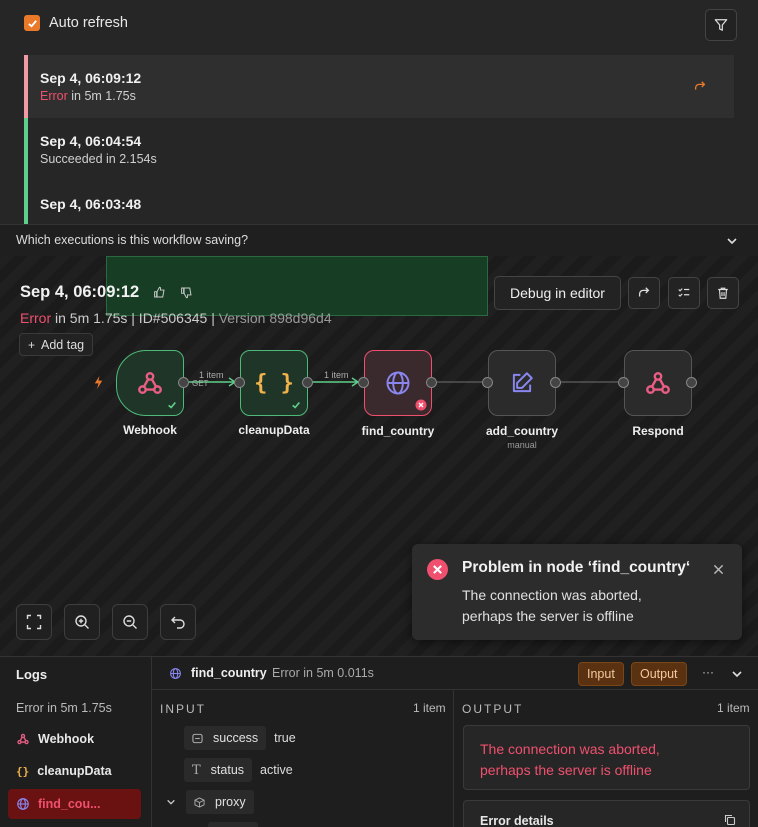 This screenshot has height=827, width=758. What do you see at coordinates (521, 431) in the screenshot?
I see `node-label: add_country` at bounding box center [521, 431].